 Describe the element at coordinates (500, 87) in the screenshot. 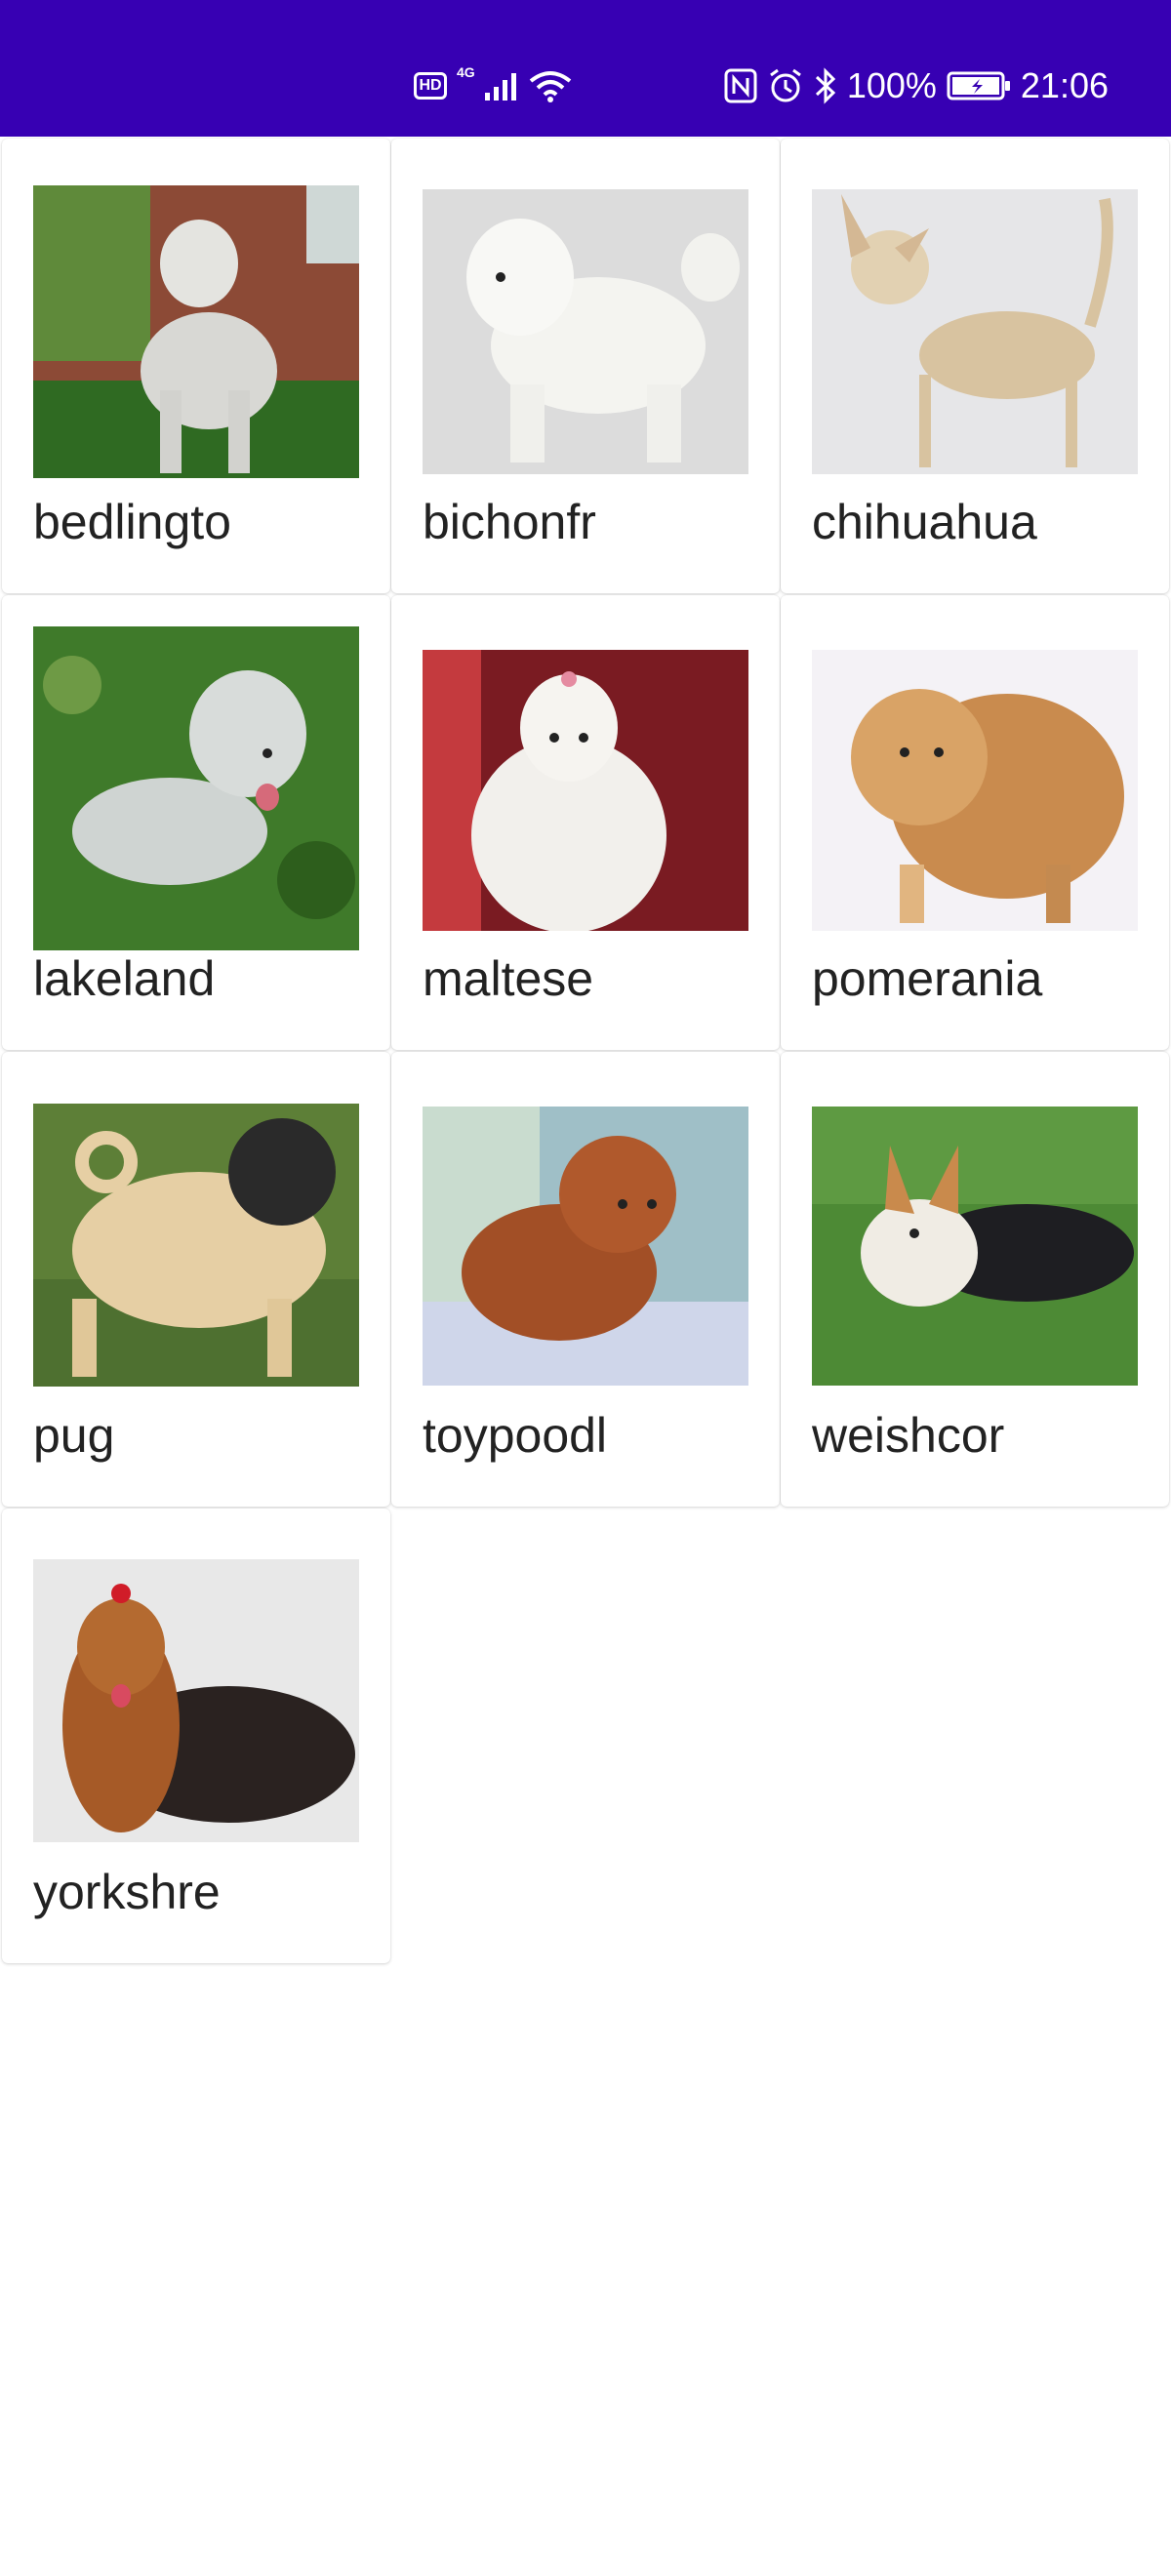

I see `signal-icon` at that location.